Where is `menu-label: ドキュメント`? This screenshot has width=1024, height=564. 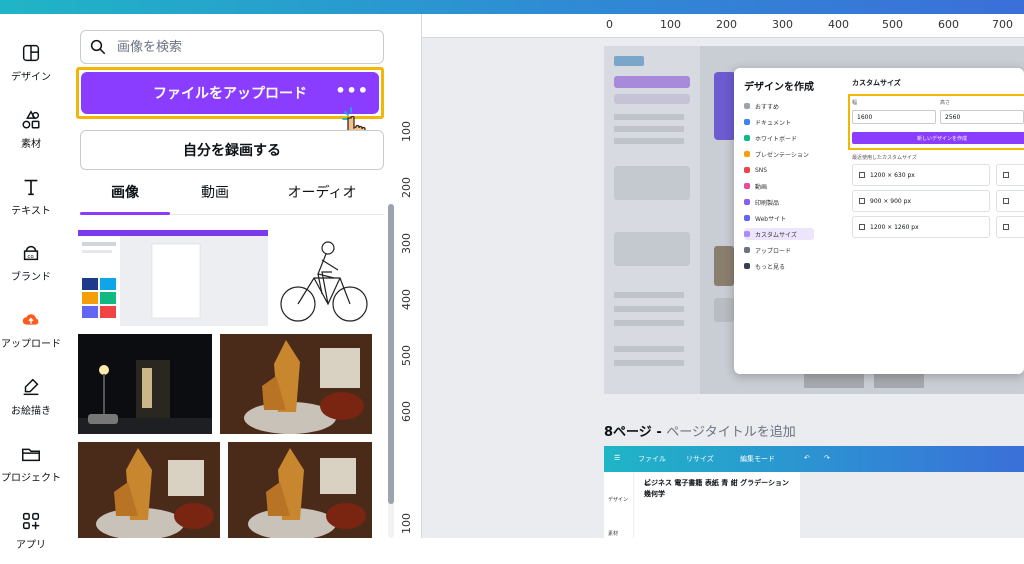
menu-label: ドキュメント is located at coordinates (773, 123).